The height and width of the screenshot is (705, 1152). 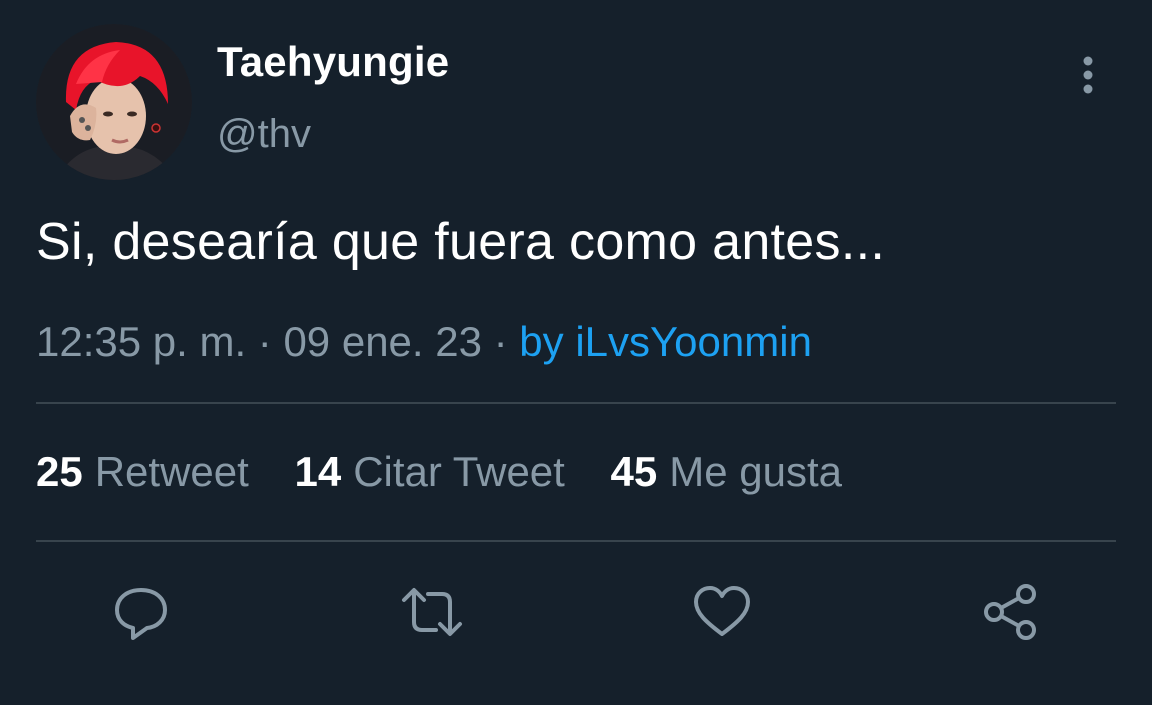 What do you see at coordinates (459, 471) in the screenshot?
I see `quote-label: Citar Tweet` at bounding box center [459, 471].